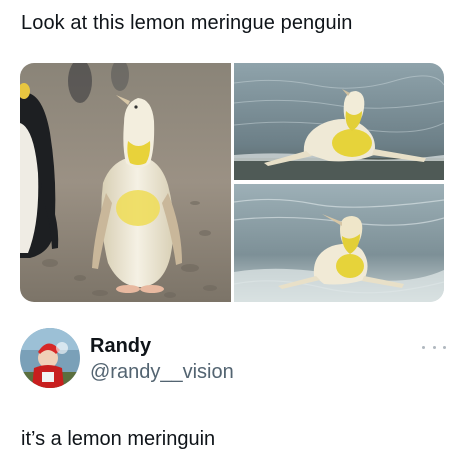 The image size is (462, 463). What do you see at coordinates (187, 23) in the screenshot?
I see `post-text: Look at this lemon meringue penguin` at bounding box center [187, 23].